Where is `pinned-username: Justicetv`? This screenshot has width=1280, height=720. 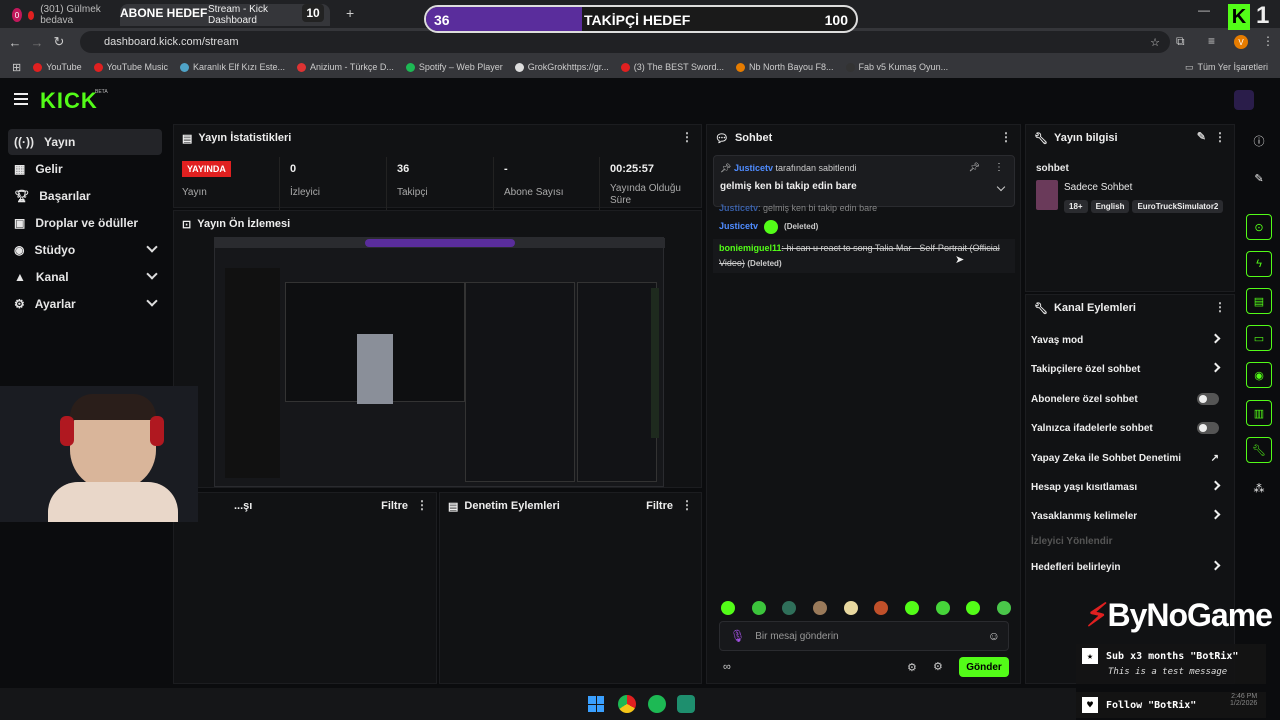
pinned-username: Justicetv is located at coordinates (753, 168).